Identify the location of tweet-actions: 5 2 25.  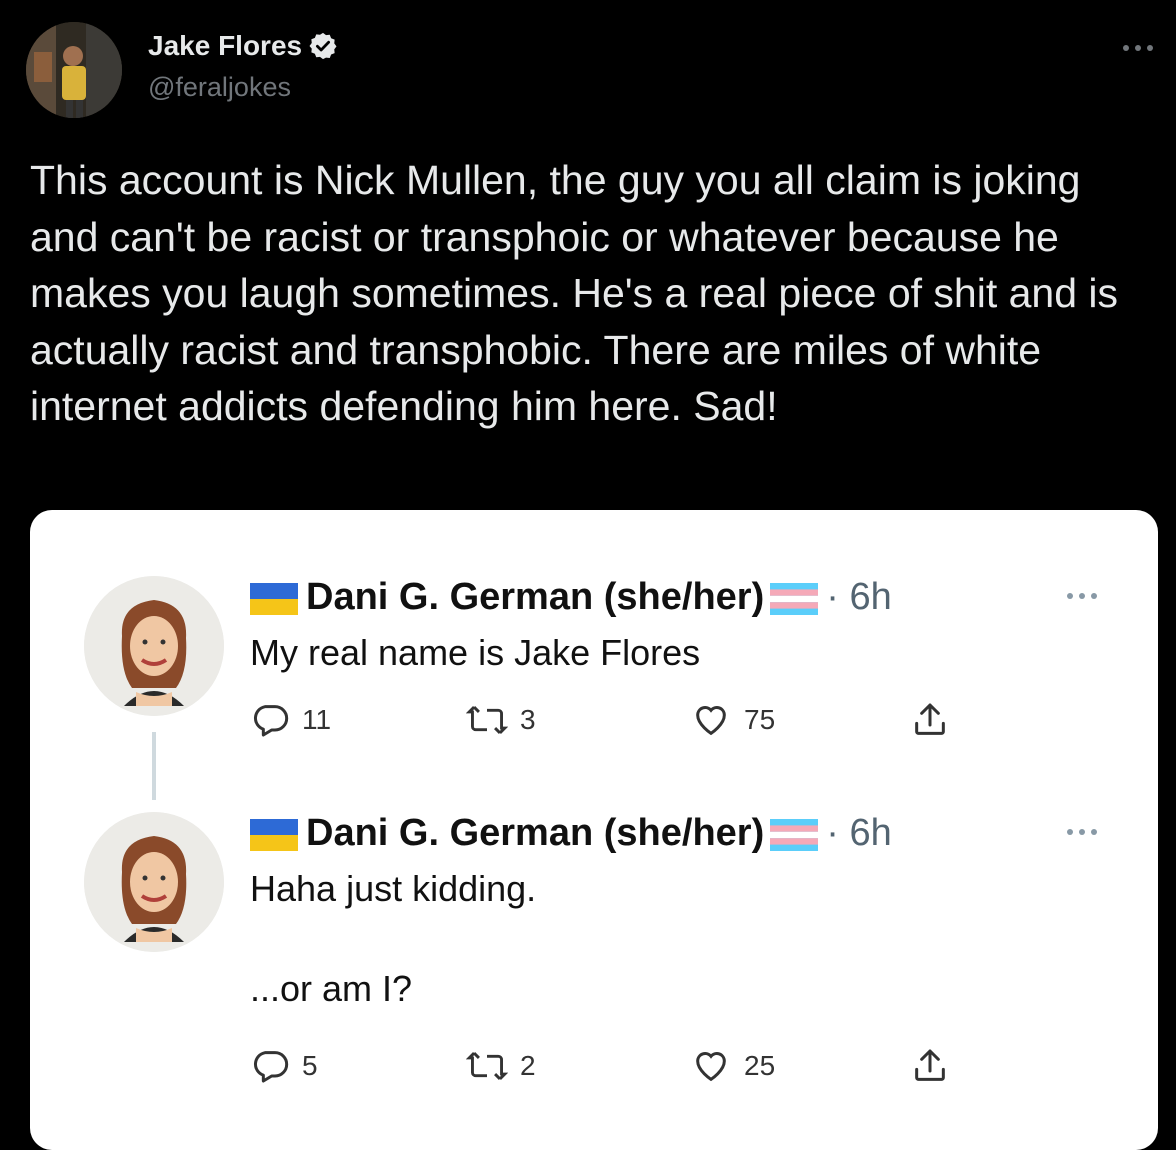
(610, 1068).